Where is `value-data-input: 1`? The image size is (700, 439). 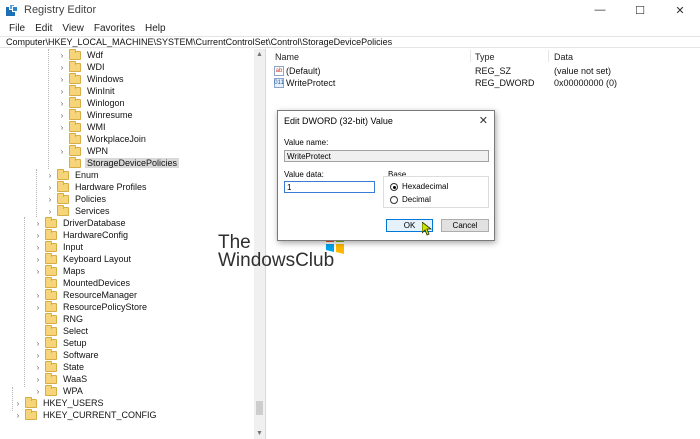
value-data-input: 1 is located at coordinates (329, 187).